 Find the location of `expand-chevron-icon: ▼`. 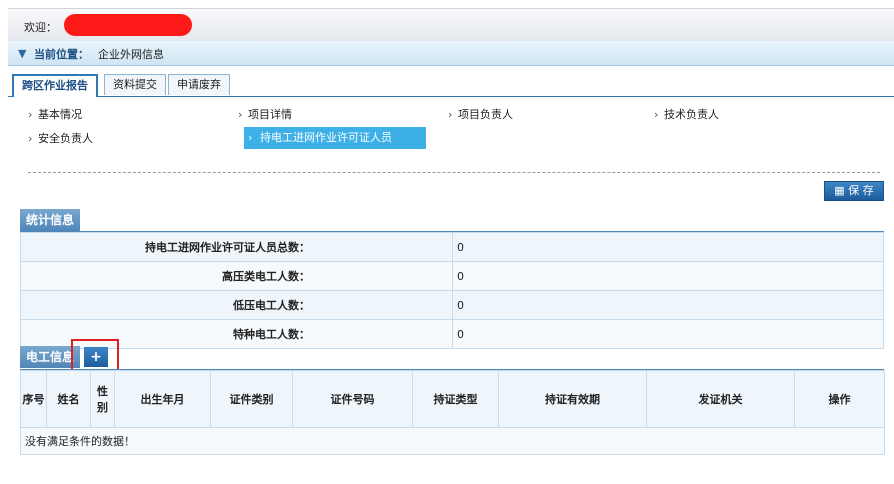

expand-chevron-icon: ▼ is located at coordinates (22, 53).